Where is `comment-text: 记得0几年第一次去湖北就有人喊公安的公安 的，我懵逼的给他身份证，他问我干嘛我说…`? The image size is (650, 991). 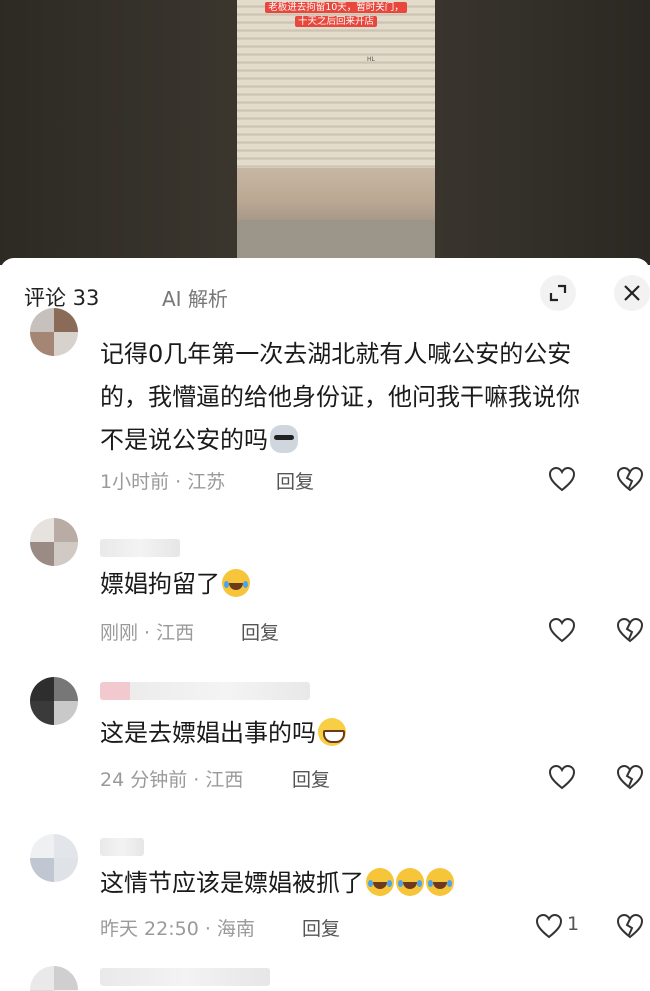 comment-text: 记得0几年第一次去湖北就有人喊公安的公安 的，我懵逼的给他身份证，他问我干嘛我说… is located at coordinates (365, 397).